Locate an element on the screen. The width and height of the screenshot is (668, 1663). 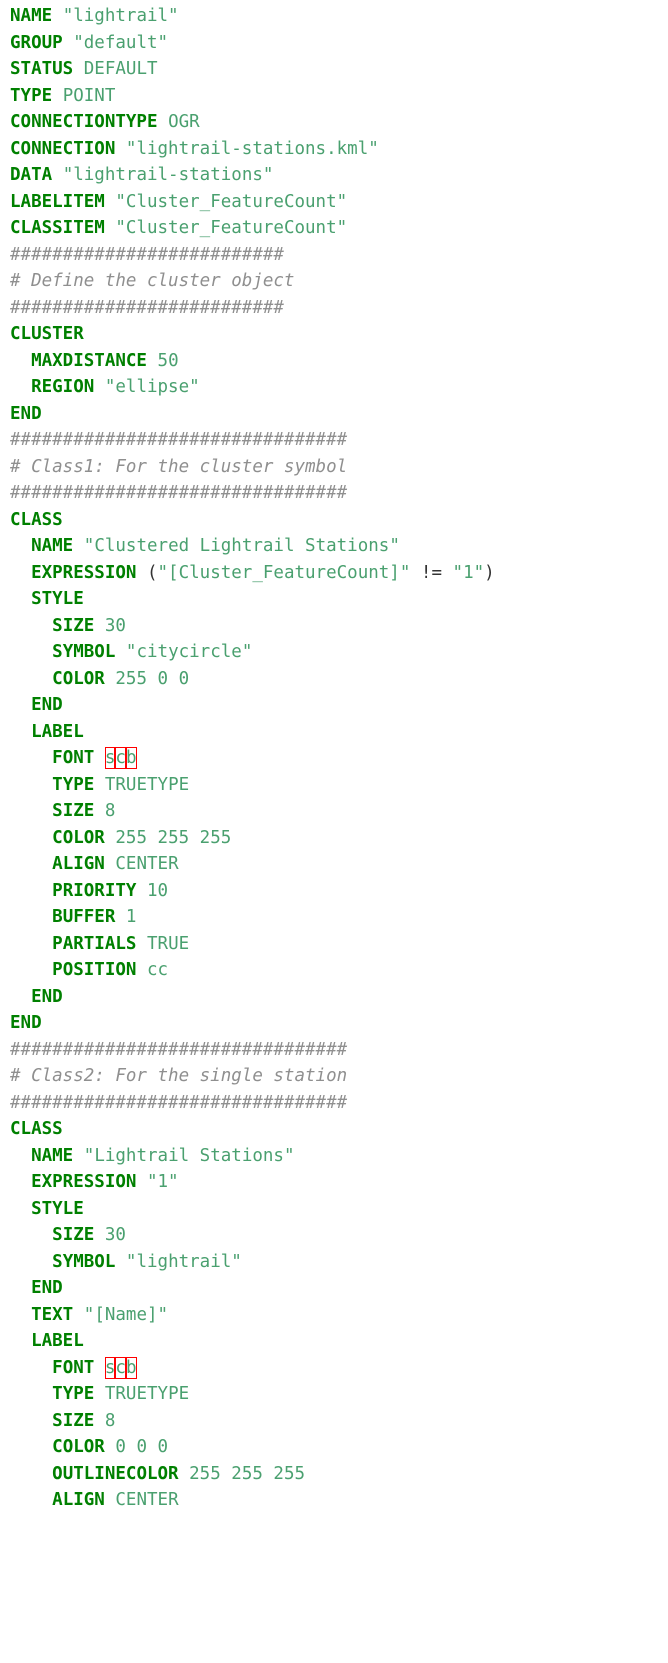
code-keyword: SYMBOL is located at coordinates (84, 1261).